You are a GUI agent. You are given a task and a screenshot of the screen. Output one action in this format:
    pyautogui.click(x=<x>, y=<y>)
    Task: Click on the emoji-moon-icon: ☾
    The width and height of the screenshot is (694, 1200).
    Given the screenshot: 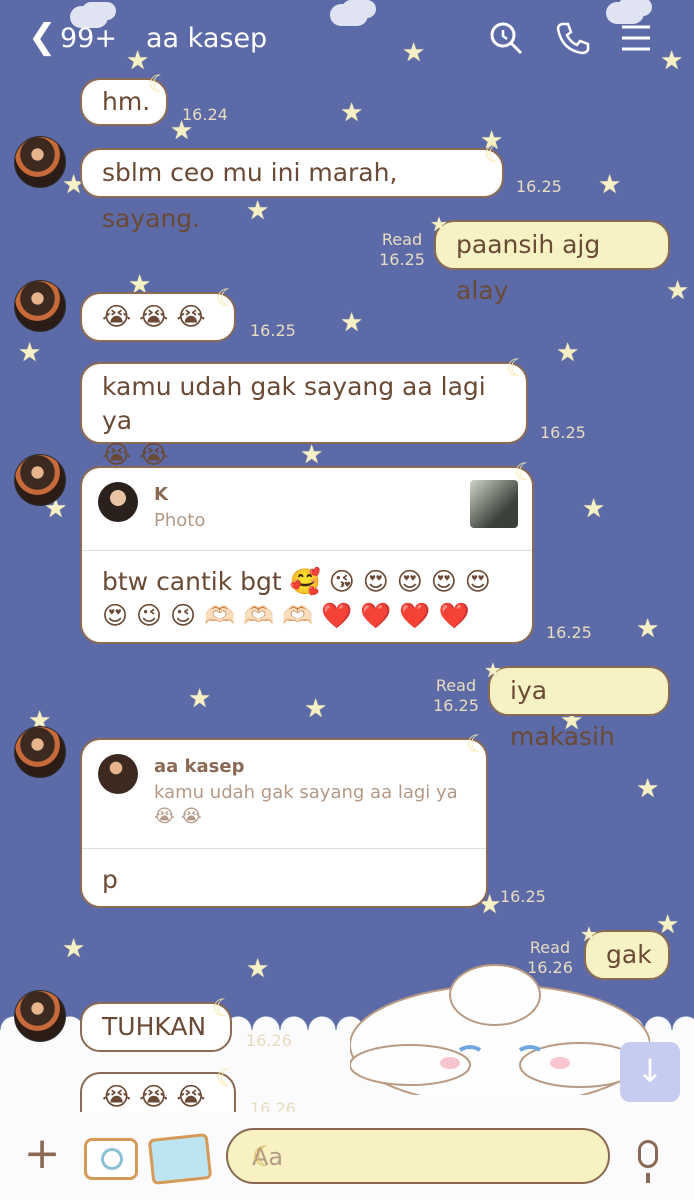 What is the action you would take?
    pyautogui.click(x=422, y=1156)
    